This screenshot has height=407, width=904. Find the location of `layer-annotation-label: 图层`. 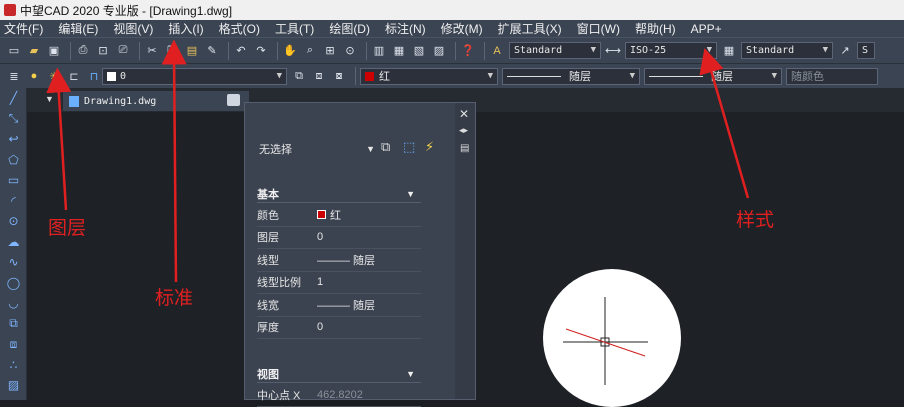

layer-annotation-label: 图层 is located at coordinates (67, 228).